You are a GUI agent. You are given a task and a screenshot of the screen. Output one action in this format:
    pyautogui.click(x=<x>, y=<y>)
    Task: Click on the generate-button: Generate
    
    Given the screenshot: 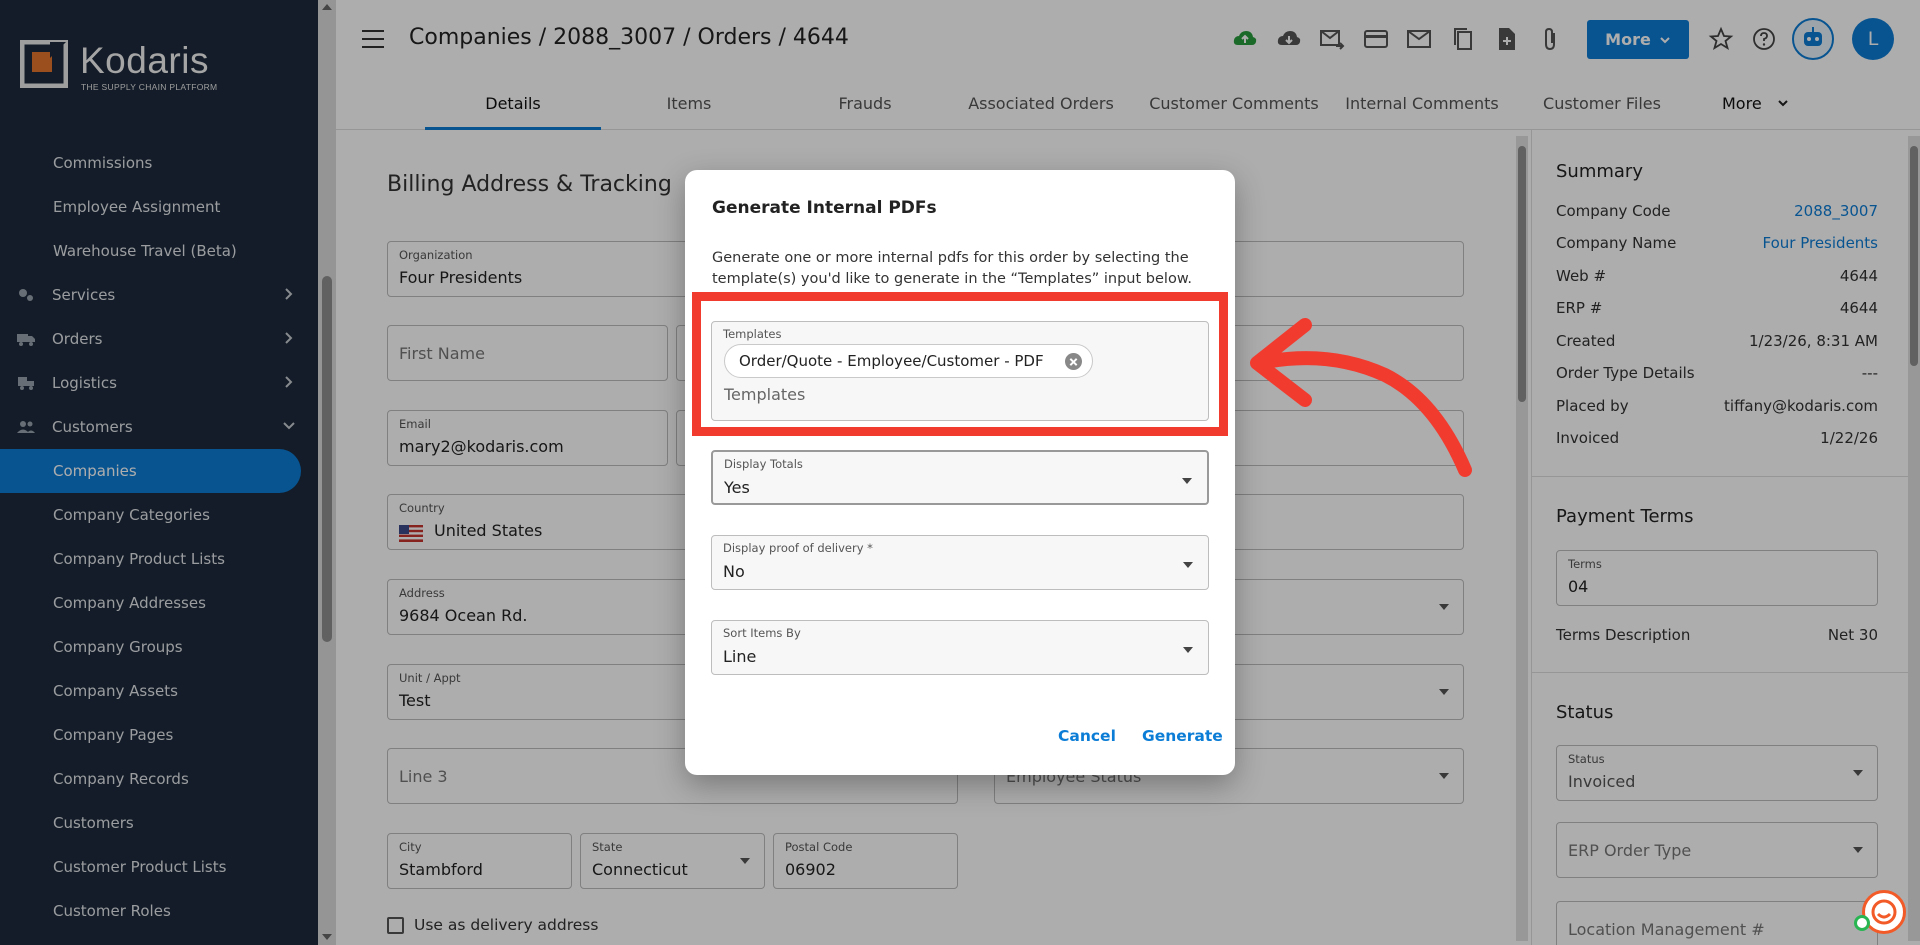 What is the action you would take?
    pyautogui.click(x=1182, y=736)
    